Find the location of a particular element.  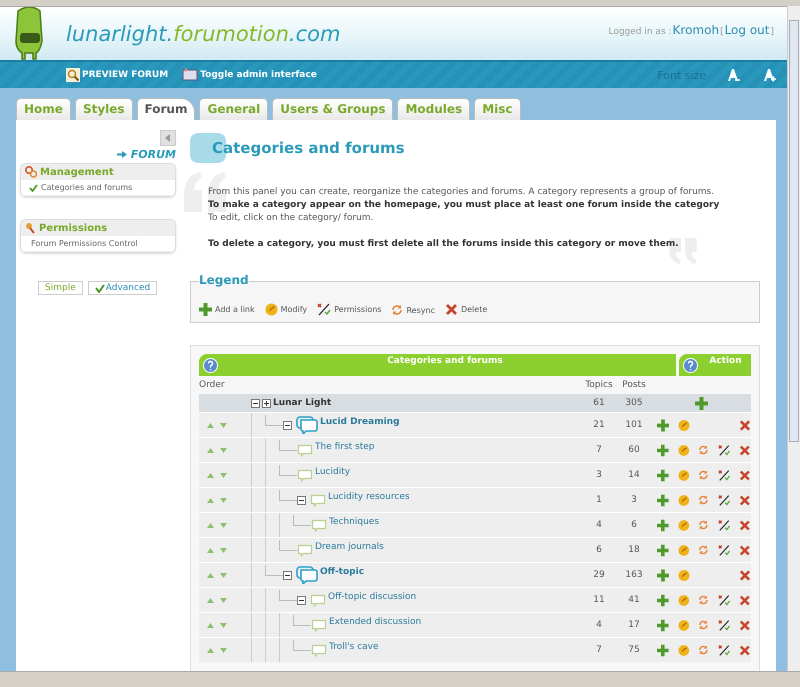

forum-link: The first step is located at coordinates (345, 447).